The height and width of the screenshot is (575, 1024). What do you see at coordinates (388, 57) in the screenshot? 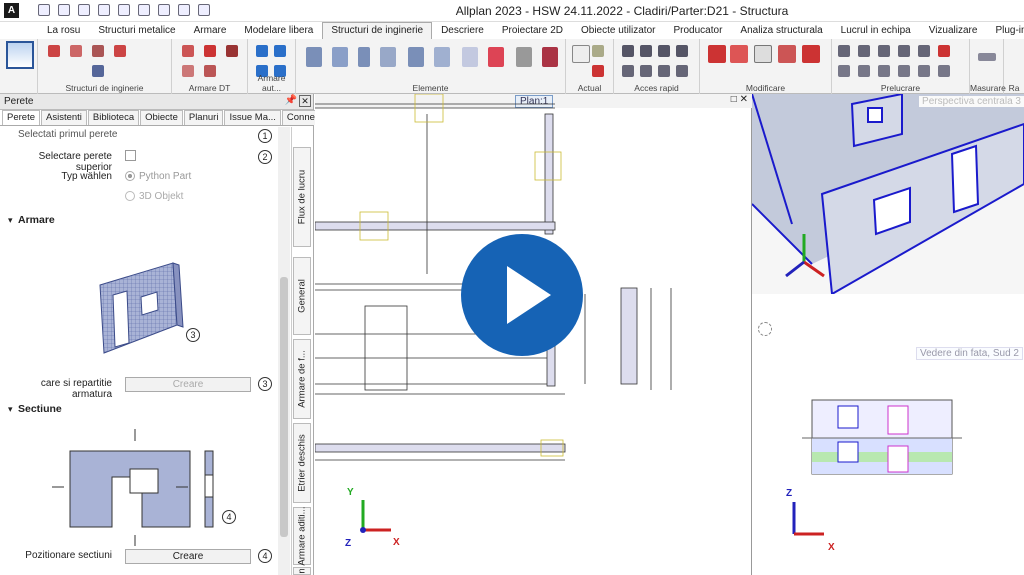
I see `beam-element-icon` at bounding box center [388, 57].